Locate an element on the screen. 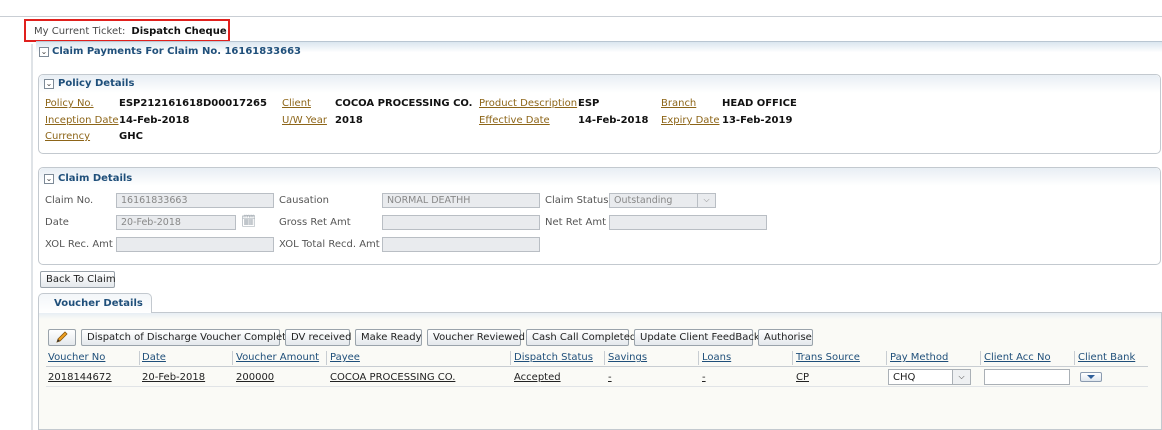  gross-ret-amt-label: Gross Ret Amt is located at coordinates (315, 222).